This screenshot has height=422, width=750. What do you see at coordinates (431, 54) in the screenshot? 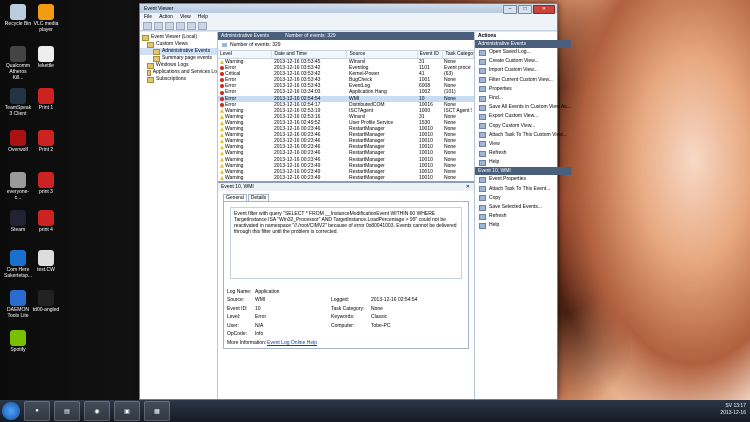
I see `column-event-id: Event ID` at bounding box center [431, 54].